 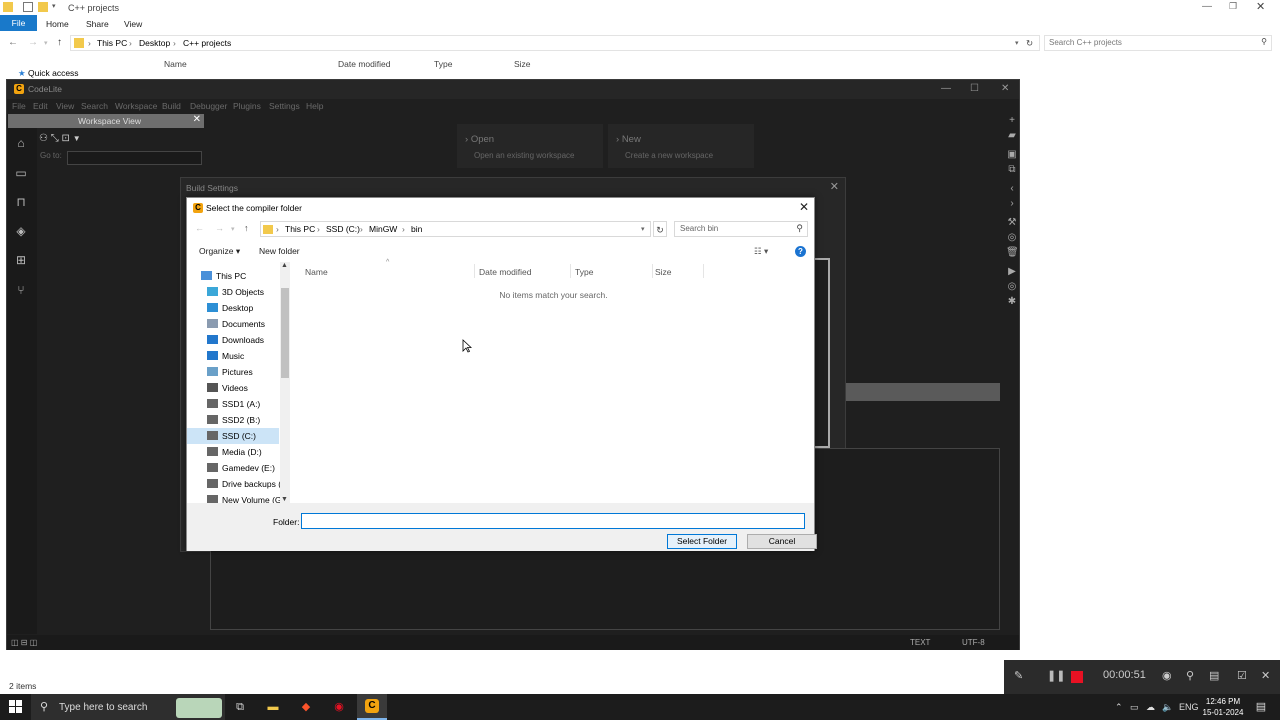 What do you see at coordinates (28, 7) in the screenshot?
I see `properties-icon` at bounding box center [28, 7].